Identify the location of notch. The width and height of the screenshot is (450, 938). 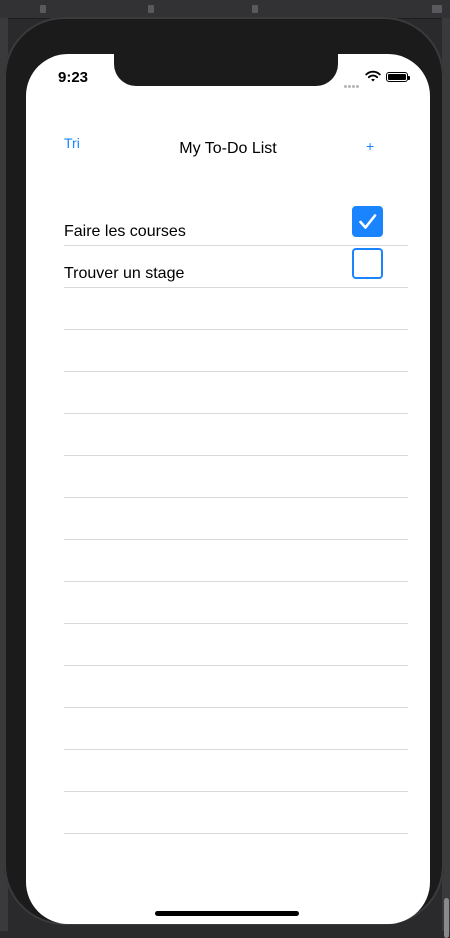
(226, 70).